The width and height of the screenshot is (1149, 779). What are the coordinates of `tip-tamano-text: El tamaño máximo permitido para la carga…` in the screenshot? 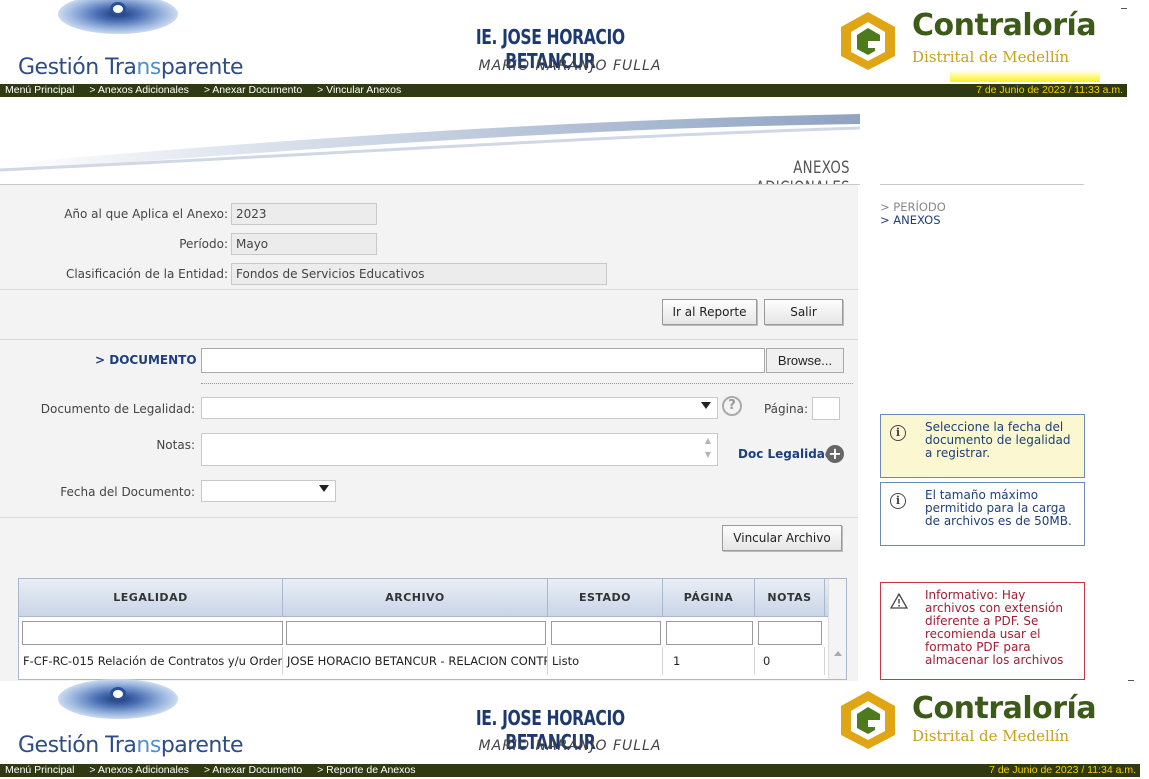 It's located at (998, 508).